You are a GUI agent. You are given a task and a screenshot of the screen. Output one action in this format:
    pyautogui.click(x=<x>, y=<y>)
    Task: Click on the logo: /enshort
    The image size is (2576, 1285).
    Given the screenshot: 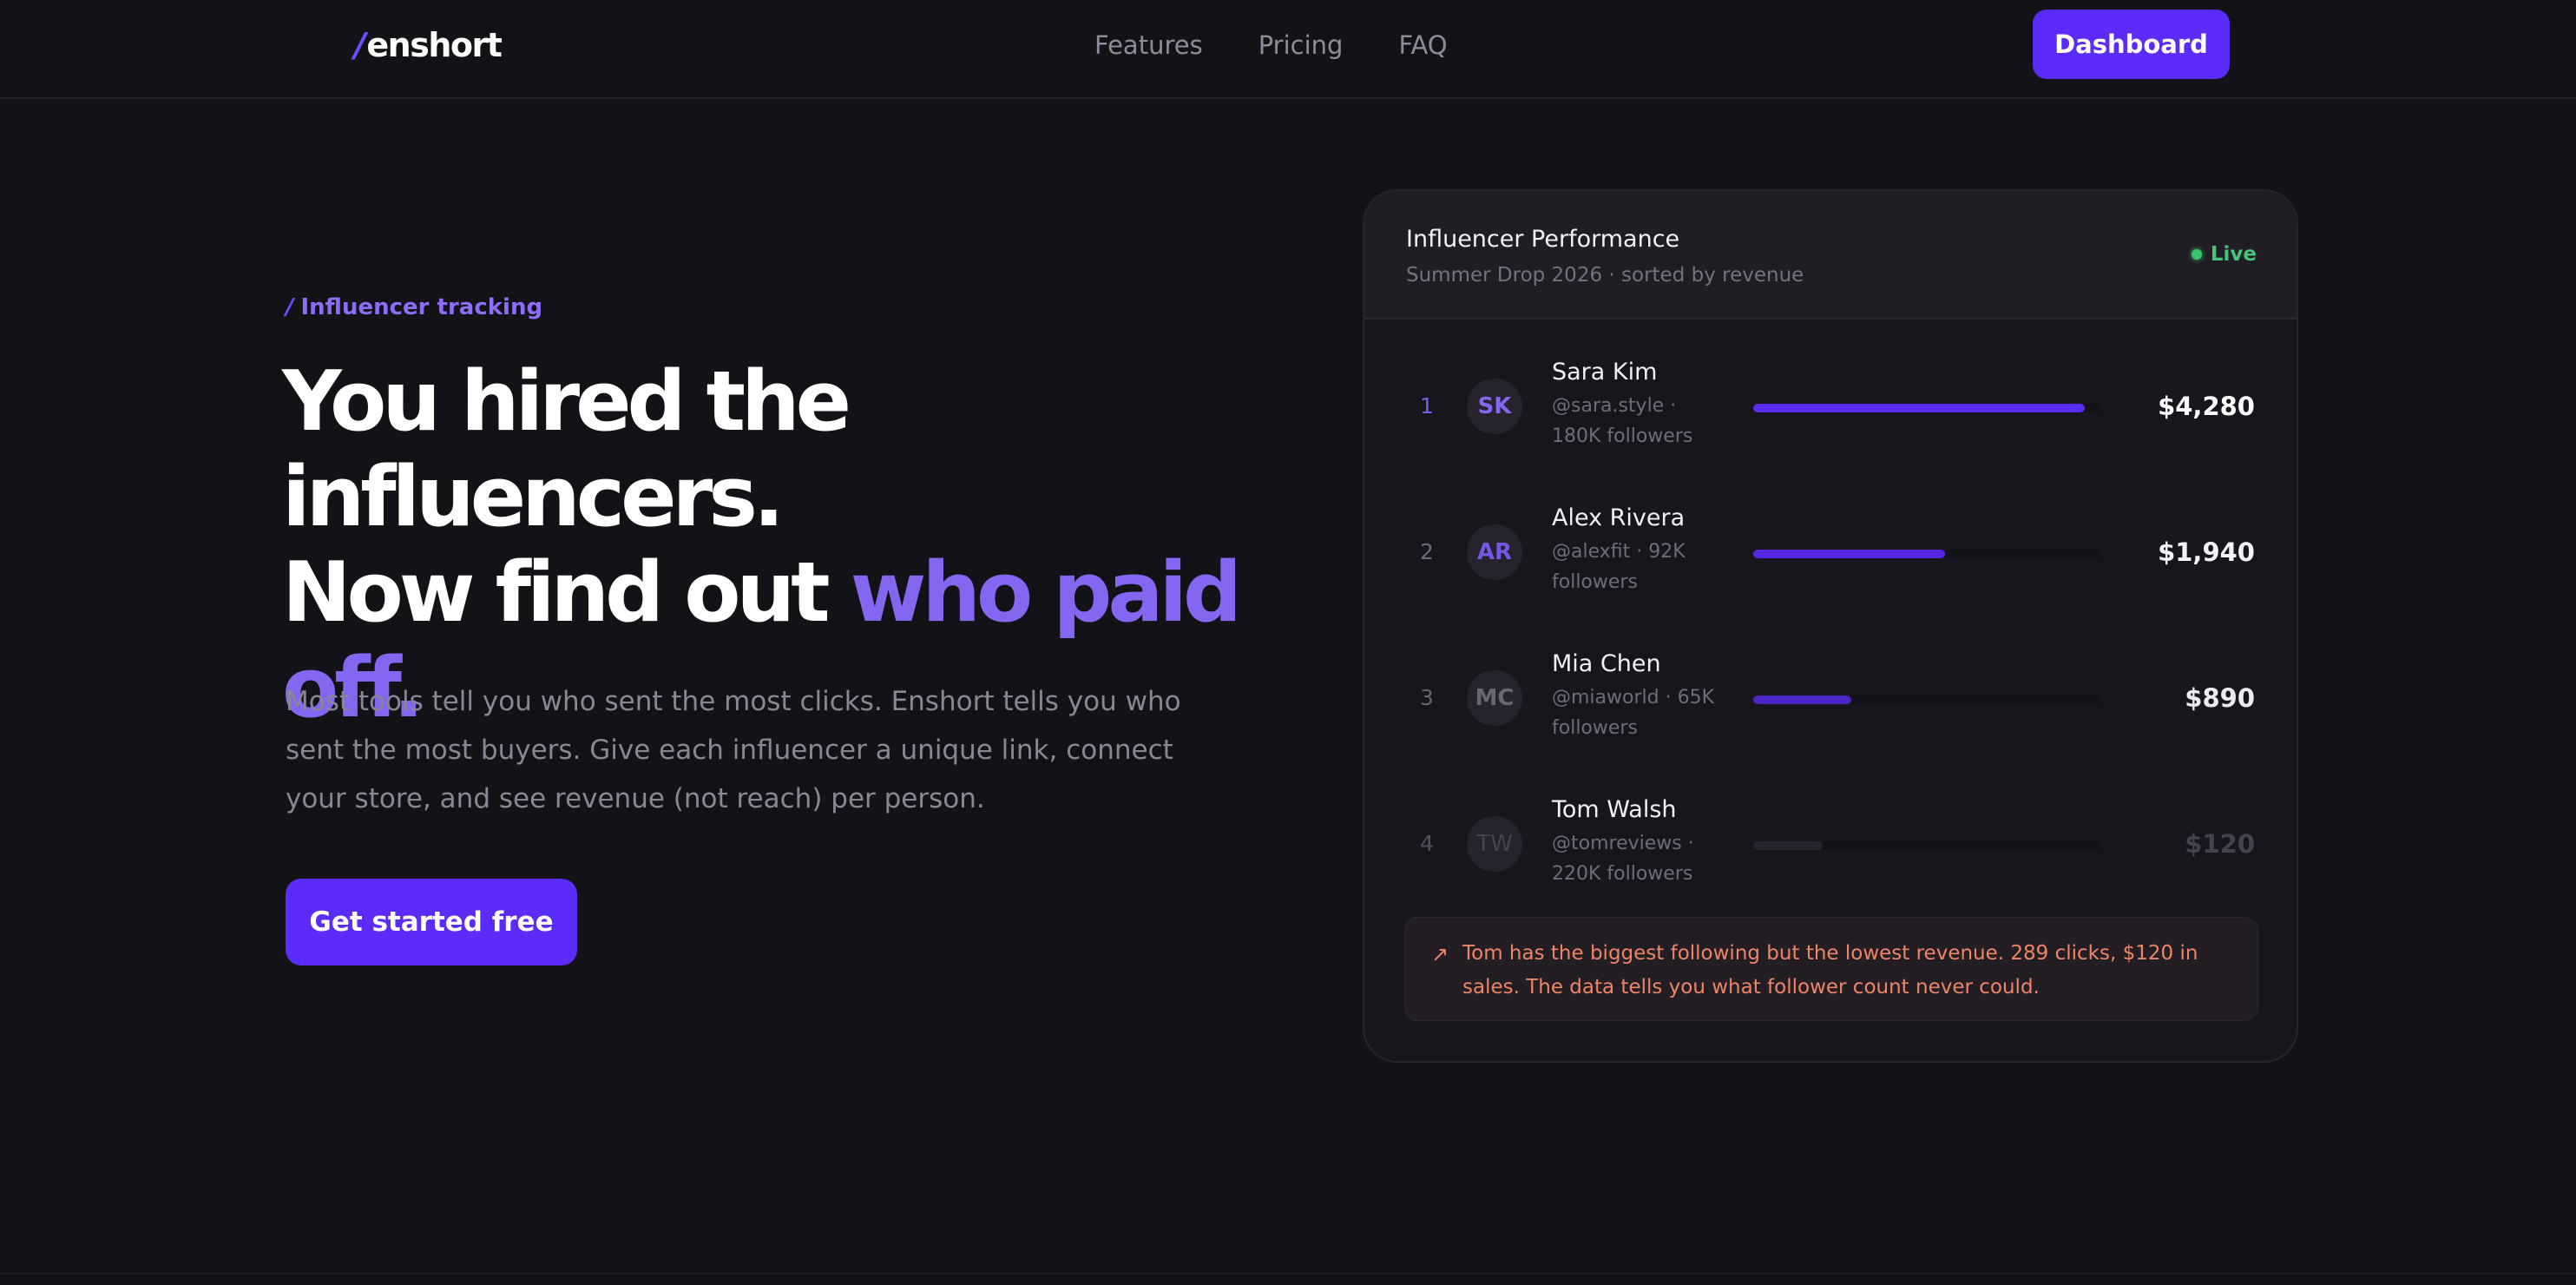 What is the action you would take?
    pyautogui.click(x=428, y=45)
    